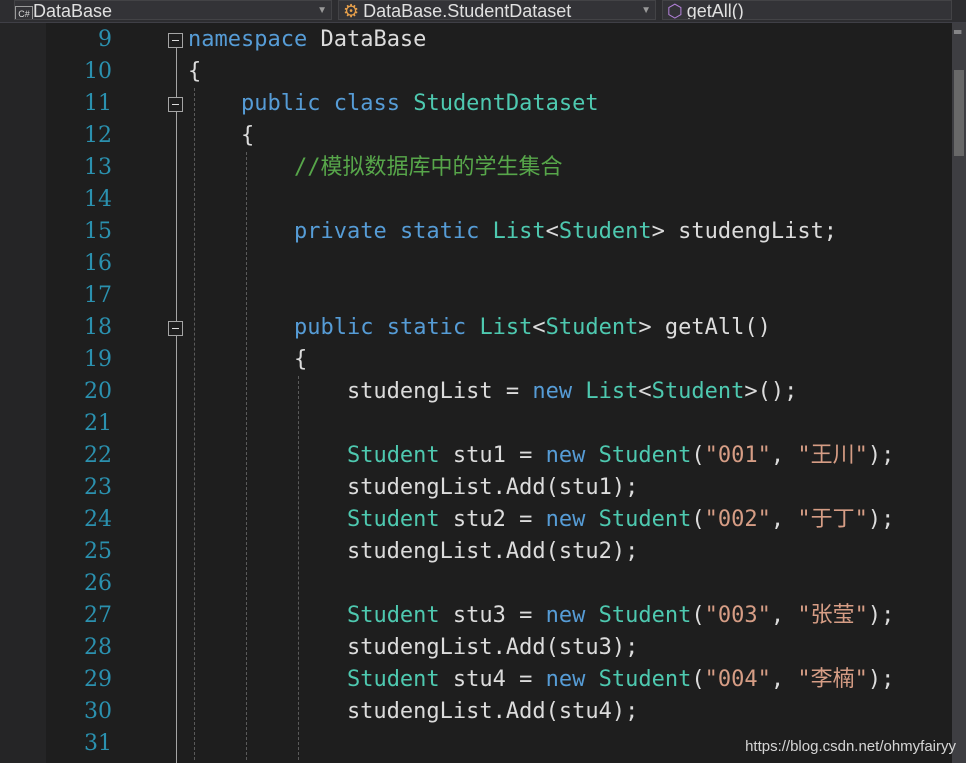 The width and height of the screenshot is (966, 763). Describe the element at coordinates (506, 103) in the screenshot. I see `code-token: StudentDataset` at that location.